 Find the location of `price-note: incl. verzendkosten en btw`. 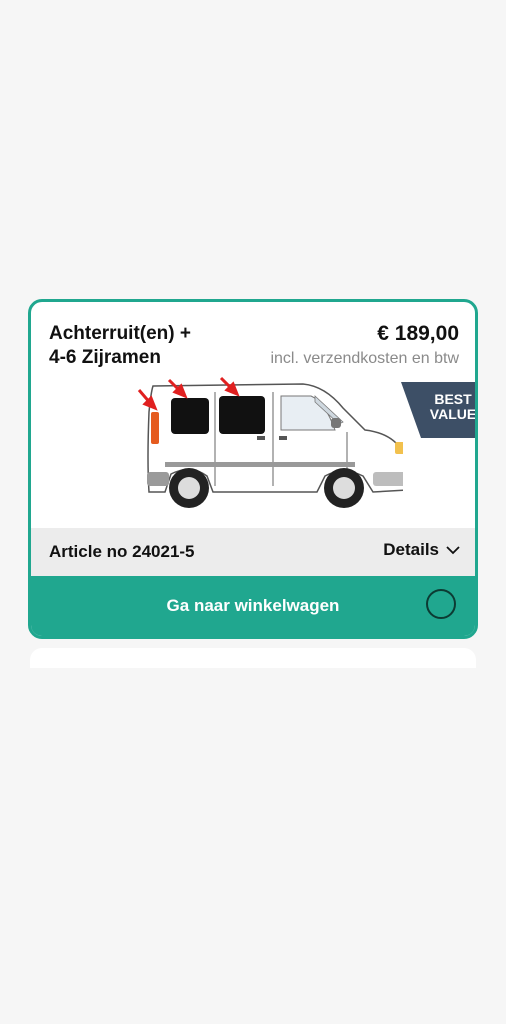

price-note: incl. verzendkosten en btw is located at coordinates (364, 358).